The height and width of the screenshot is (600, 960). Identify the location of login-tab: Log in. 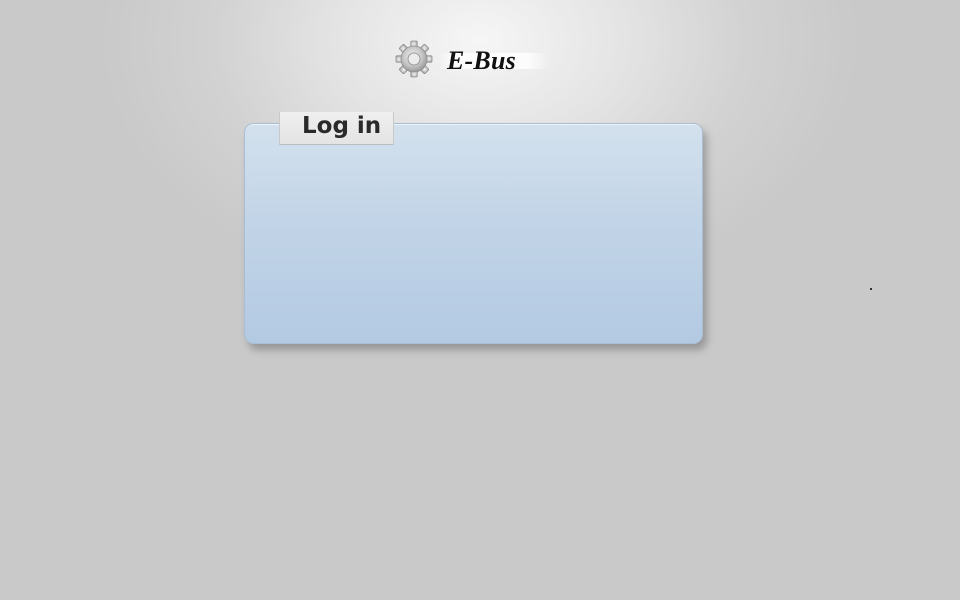
(336, 128).